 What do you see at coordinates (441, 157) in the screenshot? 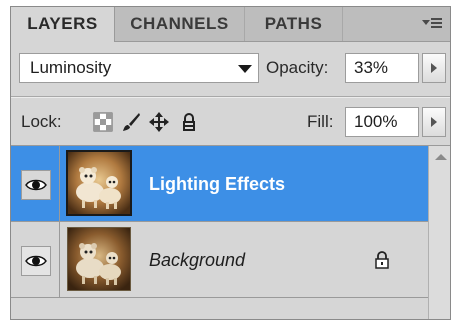
I see `scroll-up-arrow-icon` at bounding box center [441, 157].